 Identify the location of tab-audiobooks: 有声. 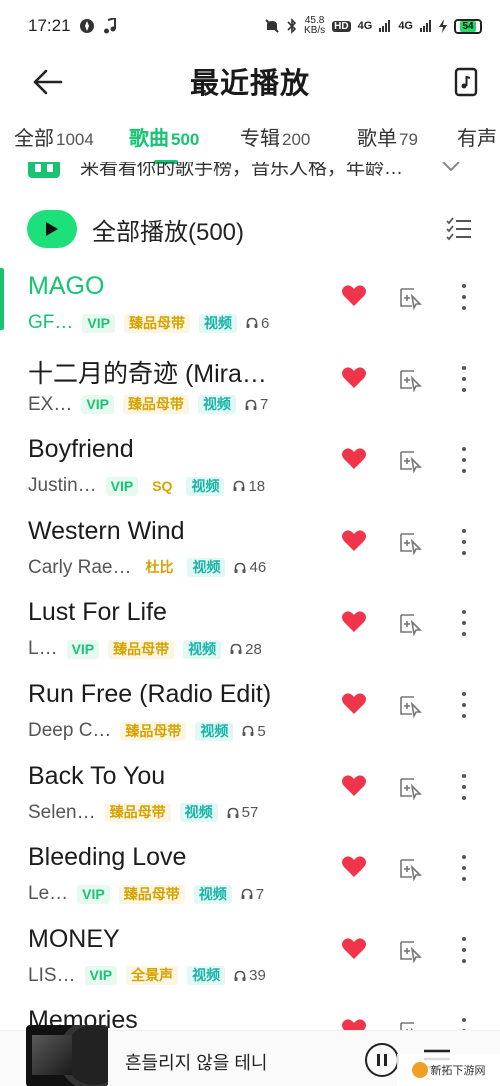
(478, 140).